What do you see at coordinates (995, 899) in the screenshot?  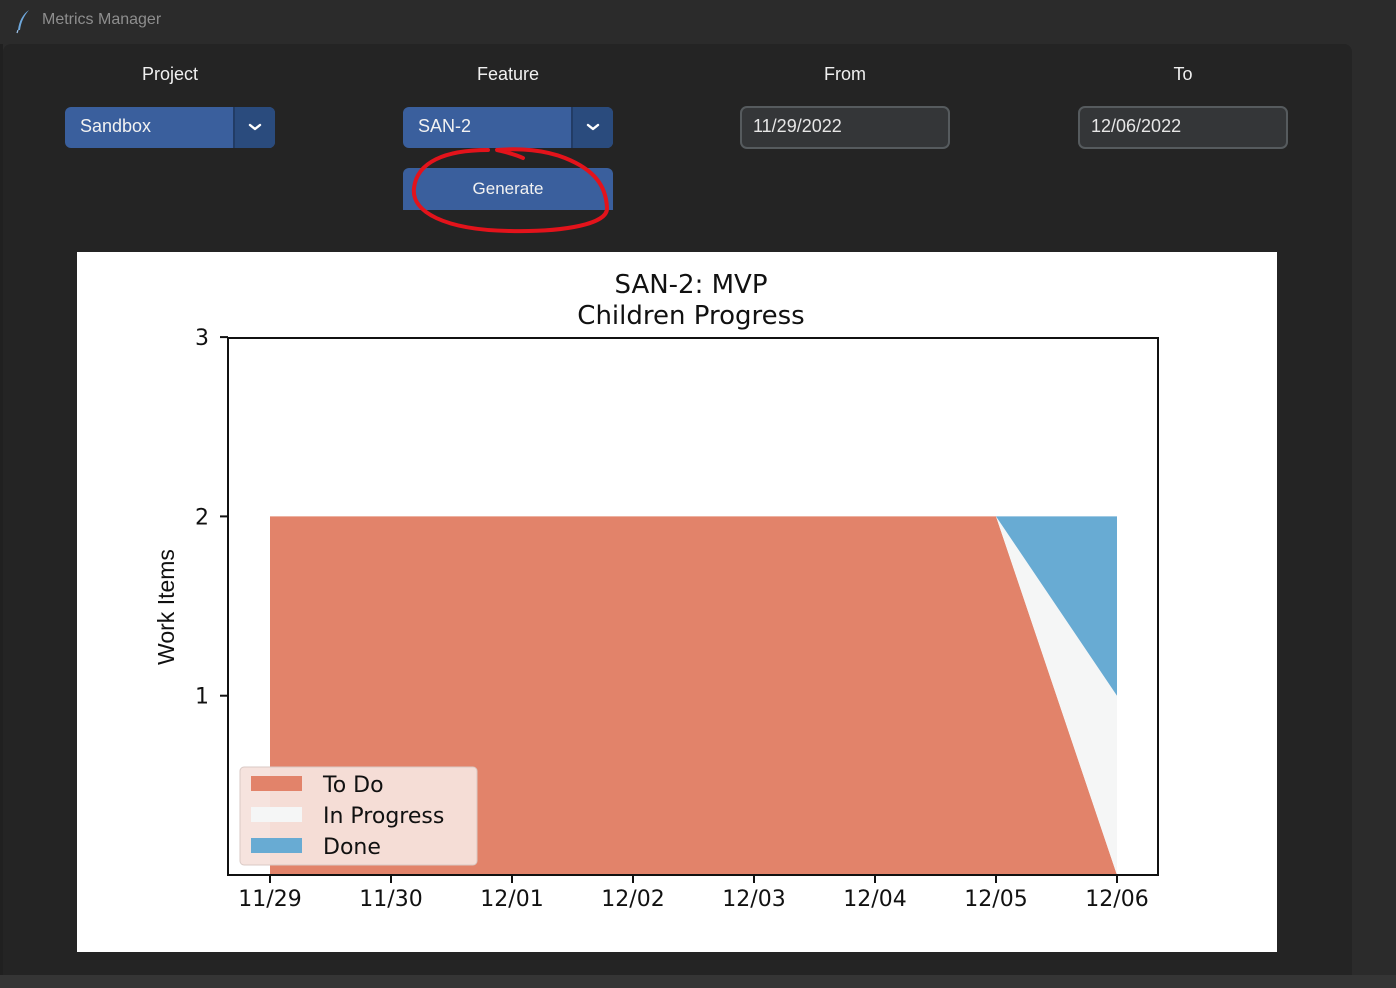 I see `x-tick-label: 12/05` at bounding box center [995, 899].